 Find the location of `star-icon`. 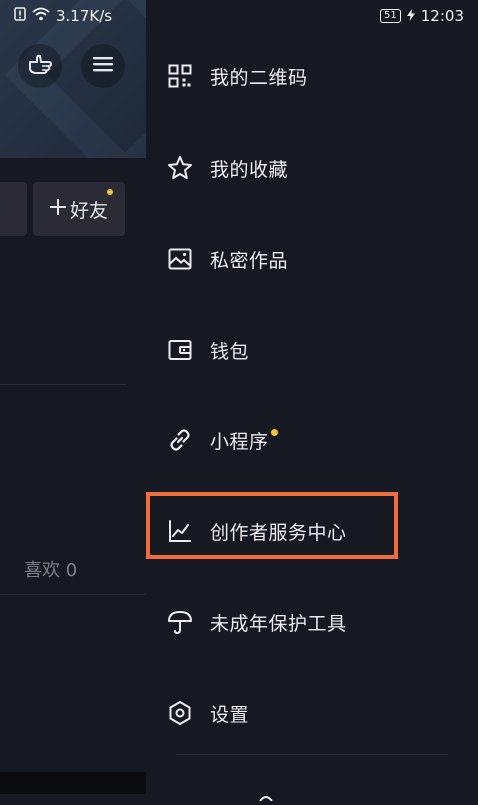

star-icon is located at coordinates (180, 168).